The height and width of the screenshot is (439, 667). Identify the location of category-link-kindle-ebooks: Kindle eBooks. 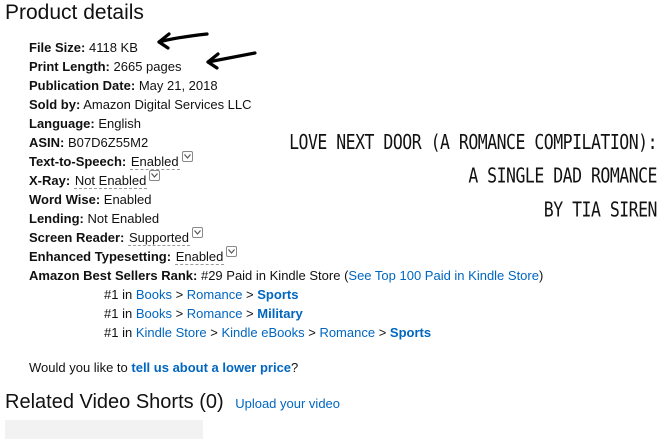
(262, 332).